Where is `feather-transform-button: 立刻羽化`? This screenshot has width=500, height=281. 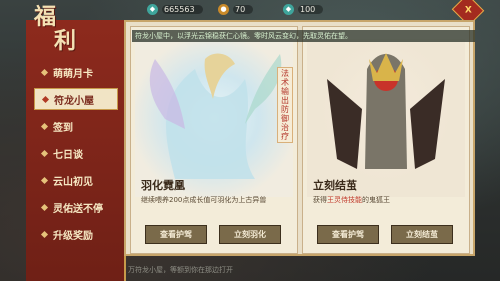
feather-transform-button: 立刻羽化 is located at coordinates (250, 234).